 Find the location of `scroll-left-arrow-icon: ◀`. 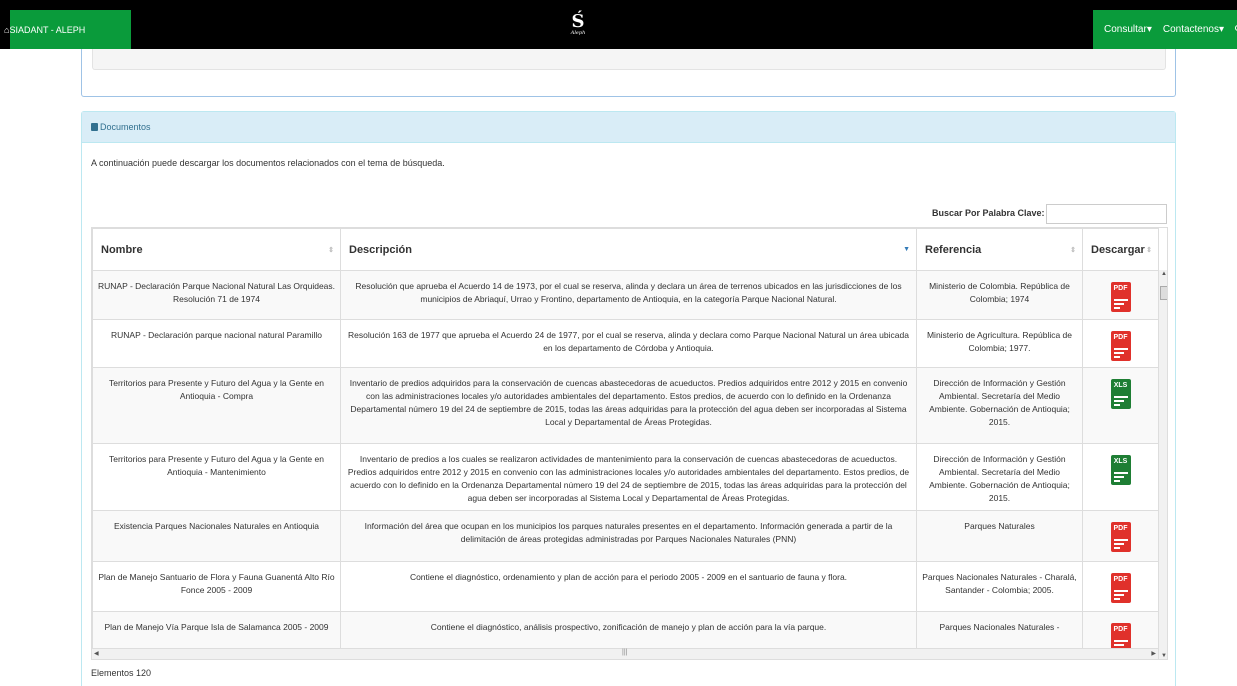

scroll-left-arrow-icon: ◀ is located at coordinates (96, 653).